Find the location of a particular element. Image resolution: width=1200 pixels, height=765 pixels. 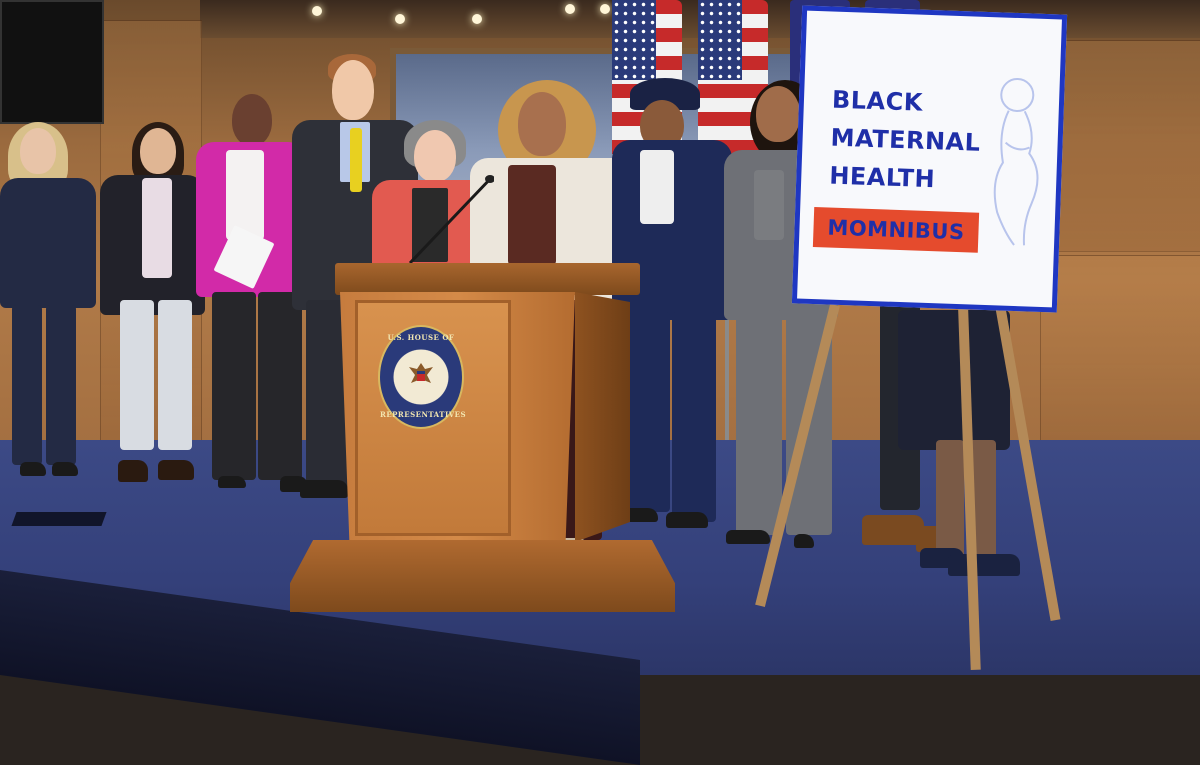

house-seal: U.S. HOUSE OF REPRESENTATIVES is located at coordinates (422, 377).